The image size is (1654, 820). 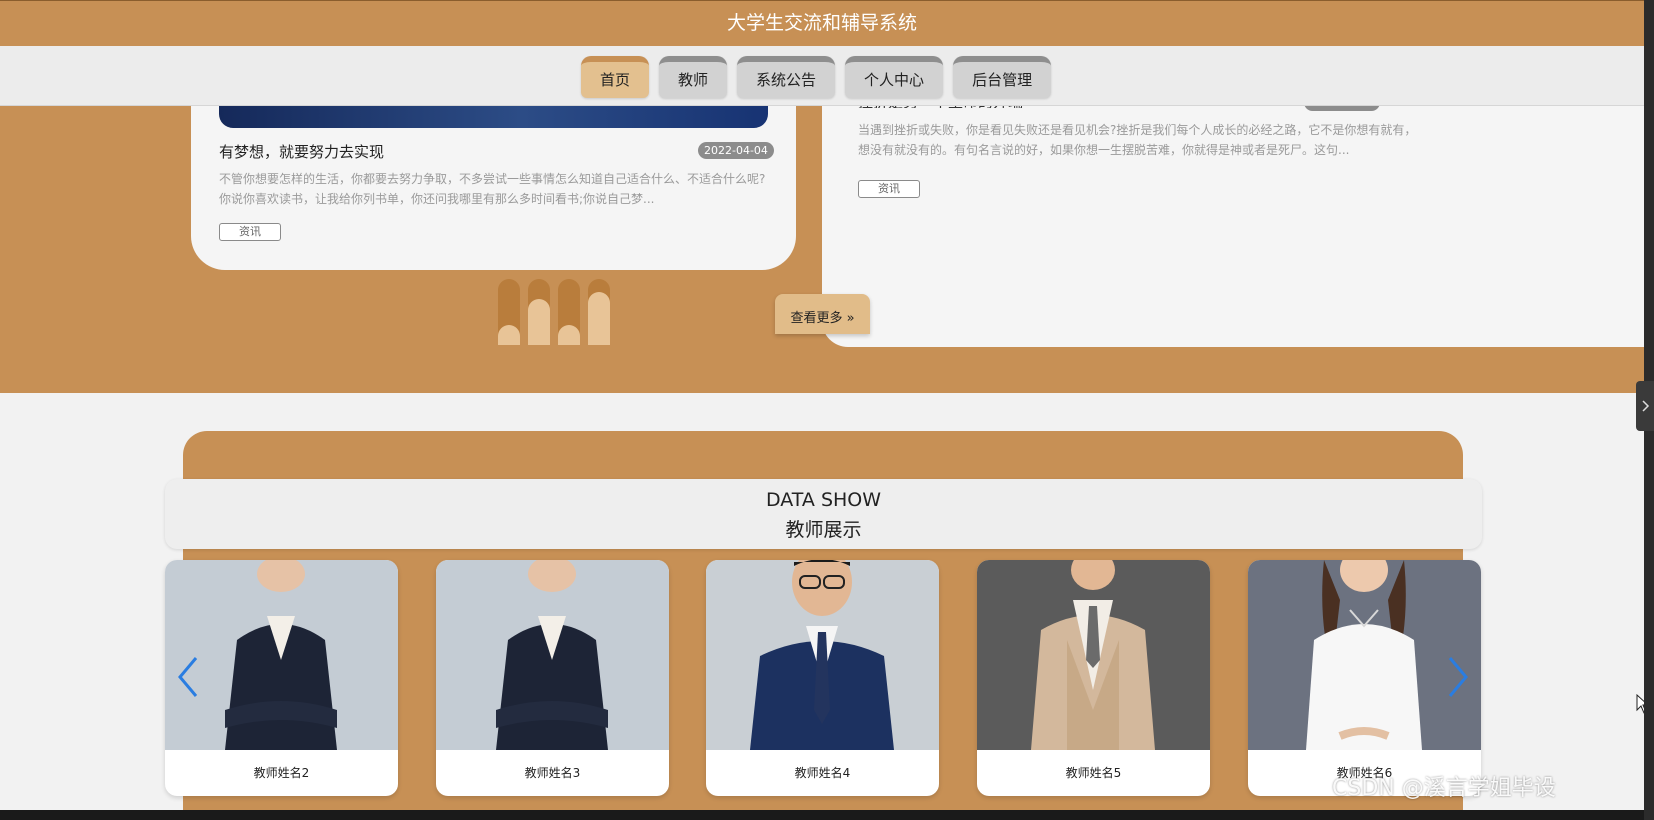 What do you see at coordinates (1640, 704) in the screenshot?
I see `mouse-pointer-icon` at bounding box center [1640, 704].